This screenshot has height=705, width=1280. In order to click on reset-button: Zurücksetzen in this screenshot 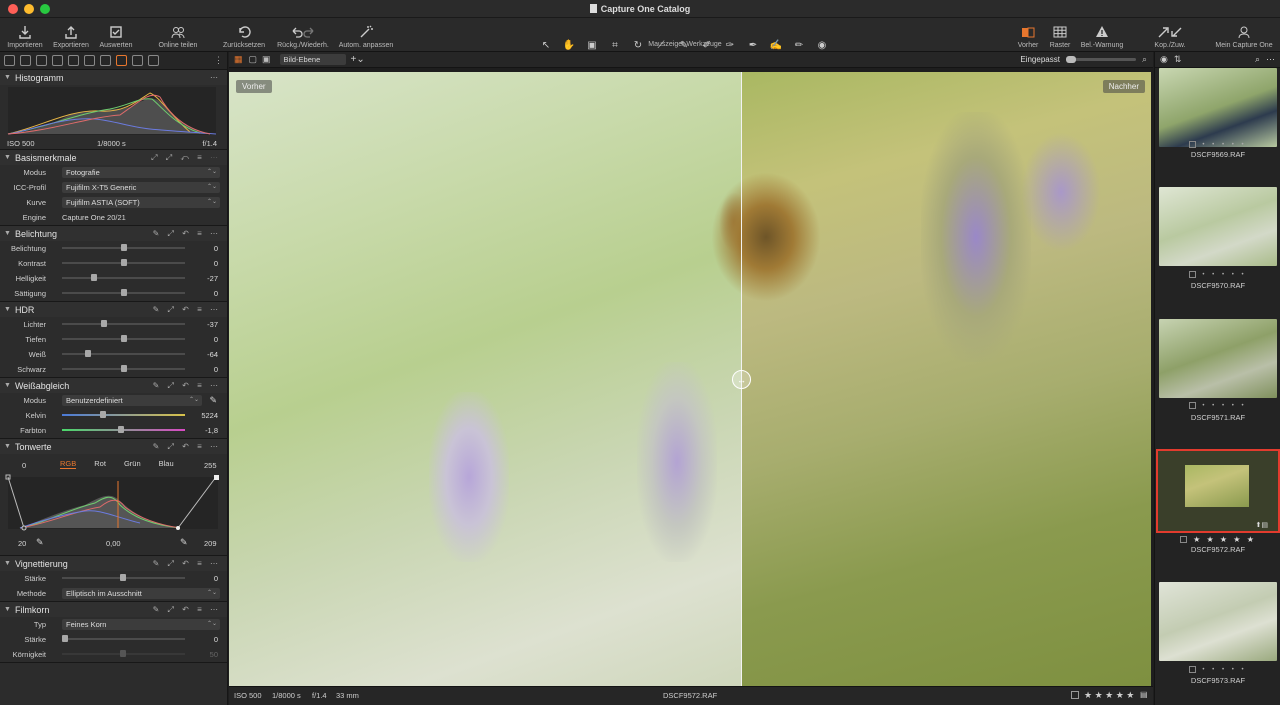, I will do `click(244, 35)`.